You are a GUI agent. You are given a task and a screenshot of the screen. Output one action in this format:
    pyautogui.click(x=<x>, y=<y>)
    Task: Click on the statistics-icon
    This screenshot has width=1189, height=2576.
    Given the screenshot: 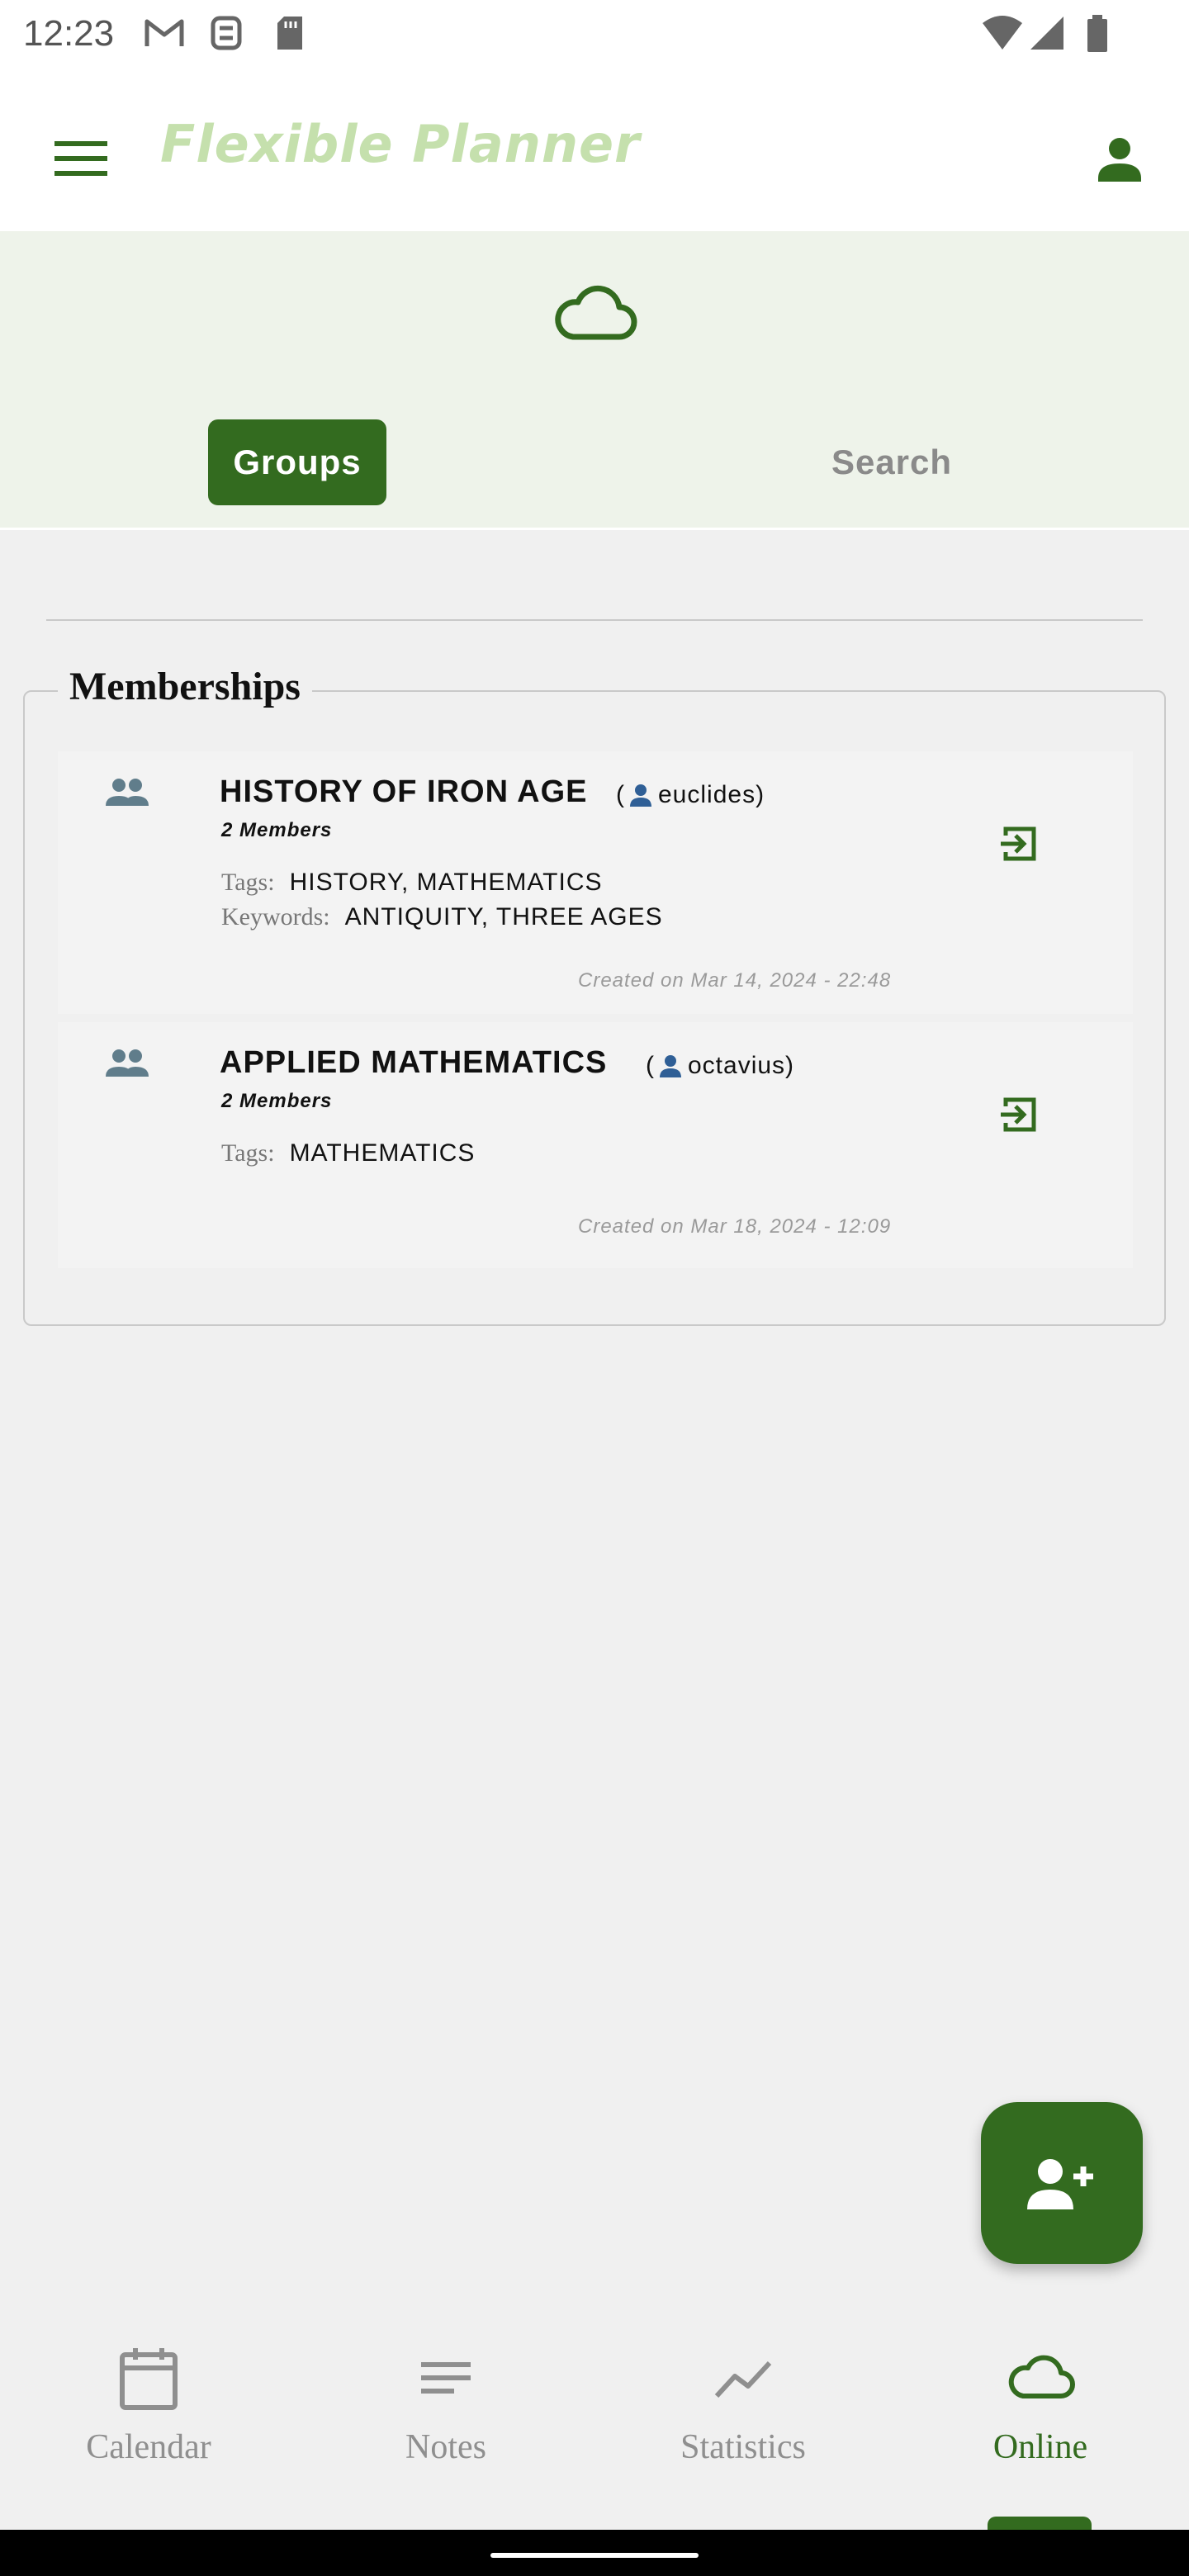 What is the action you would take?
    pyautogui.click(x=743, y=2379)
    